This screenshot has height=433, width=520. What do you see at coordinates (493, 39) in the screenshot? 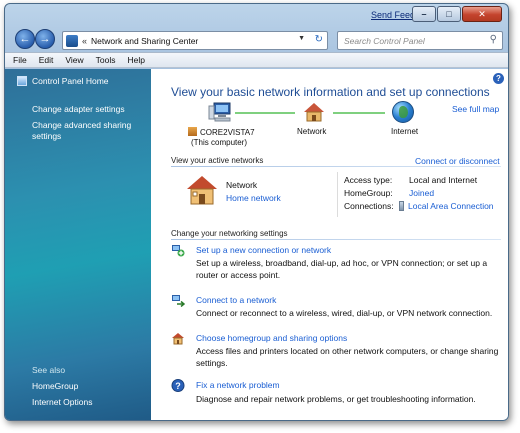
I see `search-icon: ⚲` at bounding box center [493, 39].